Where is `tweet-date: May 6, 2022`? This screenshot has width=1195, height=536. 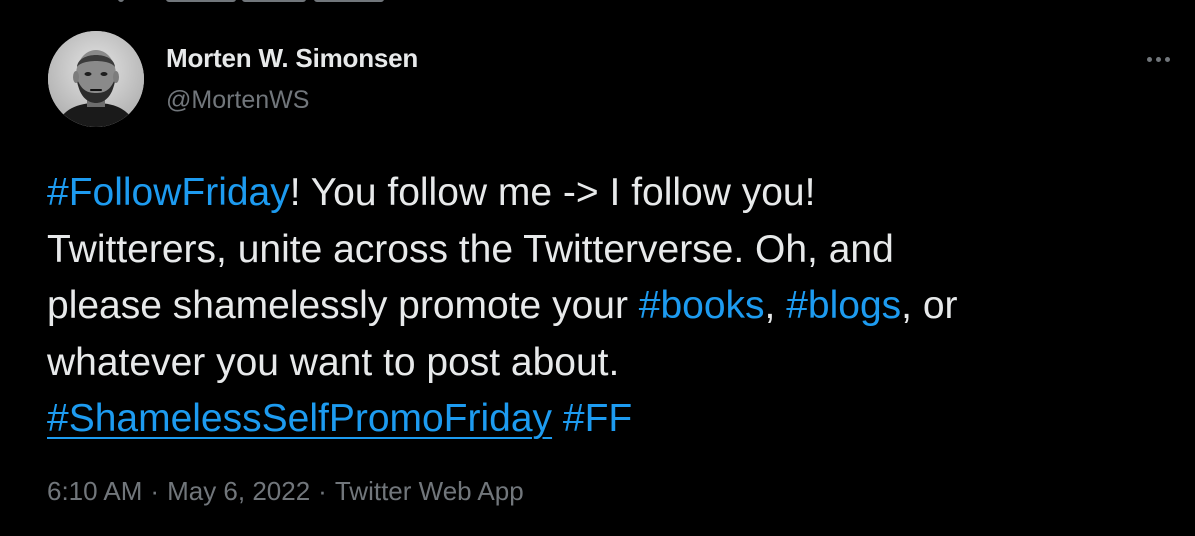
tweet-date: May 6, 2022 is located at coordinates (238, 491).